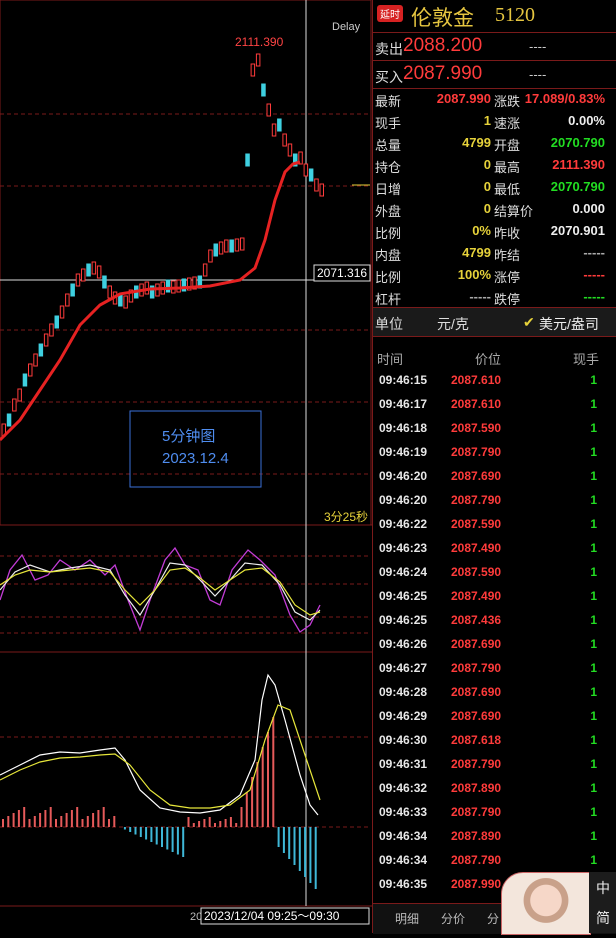 The image size is (616, 938). Describe the element at coordinates (494, 47) in the screenshot. I see `sell-quote-row: 卖出 2088.200 ----` at that location.